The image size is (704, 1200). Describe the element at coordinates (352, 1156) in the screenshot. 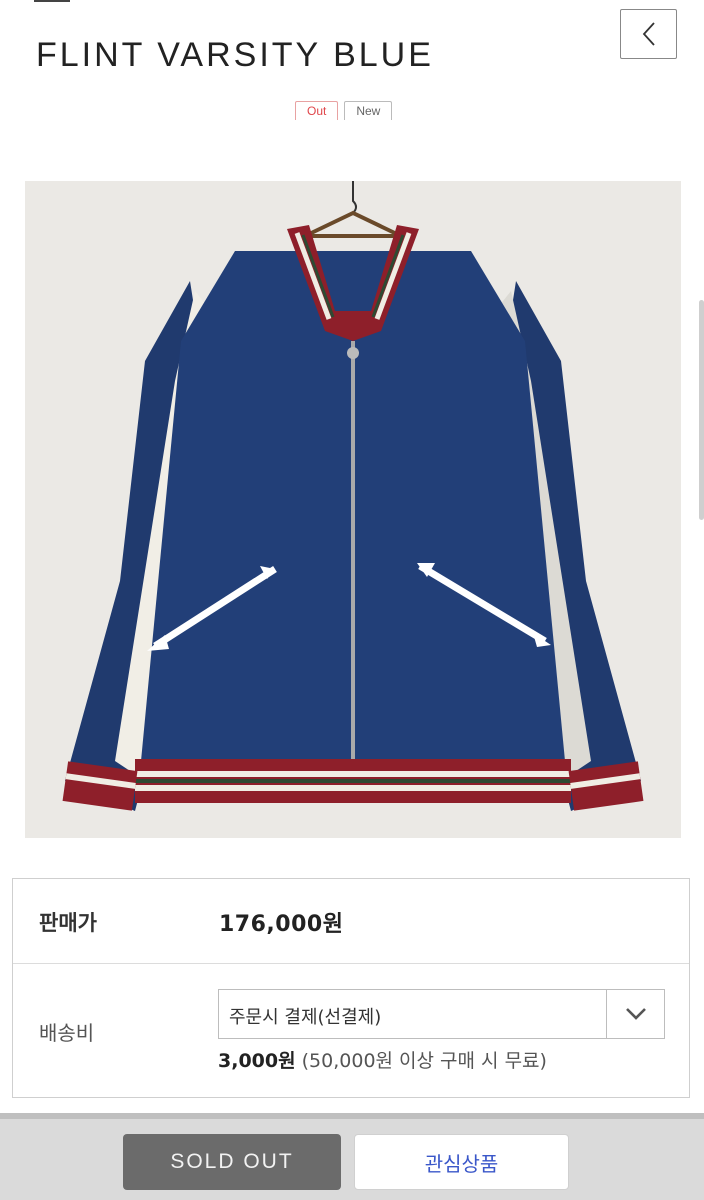

I see `action-bar: SOLD OUT 관심상품` at that location.